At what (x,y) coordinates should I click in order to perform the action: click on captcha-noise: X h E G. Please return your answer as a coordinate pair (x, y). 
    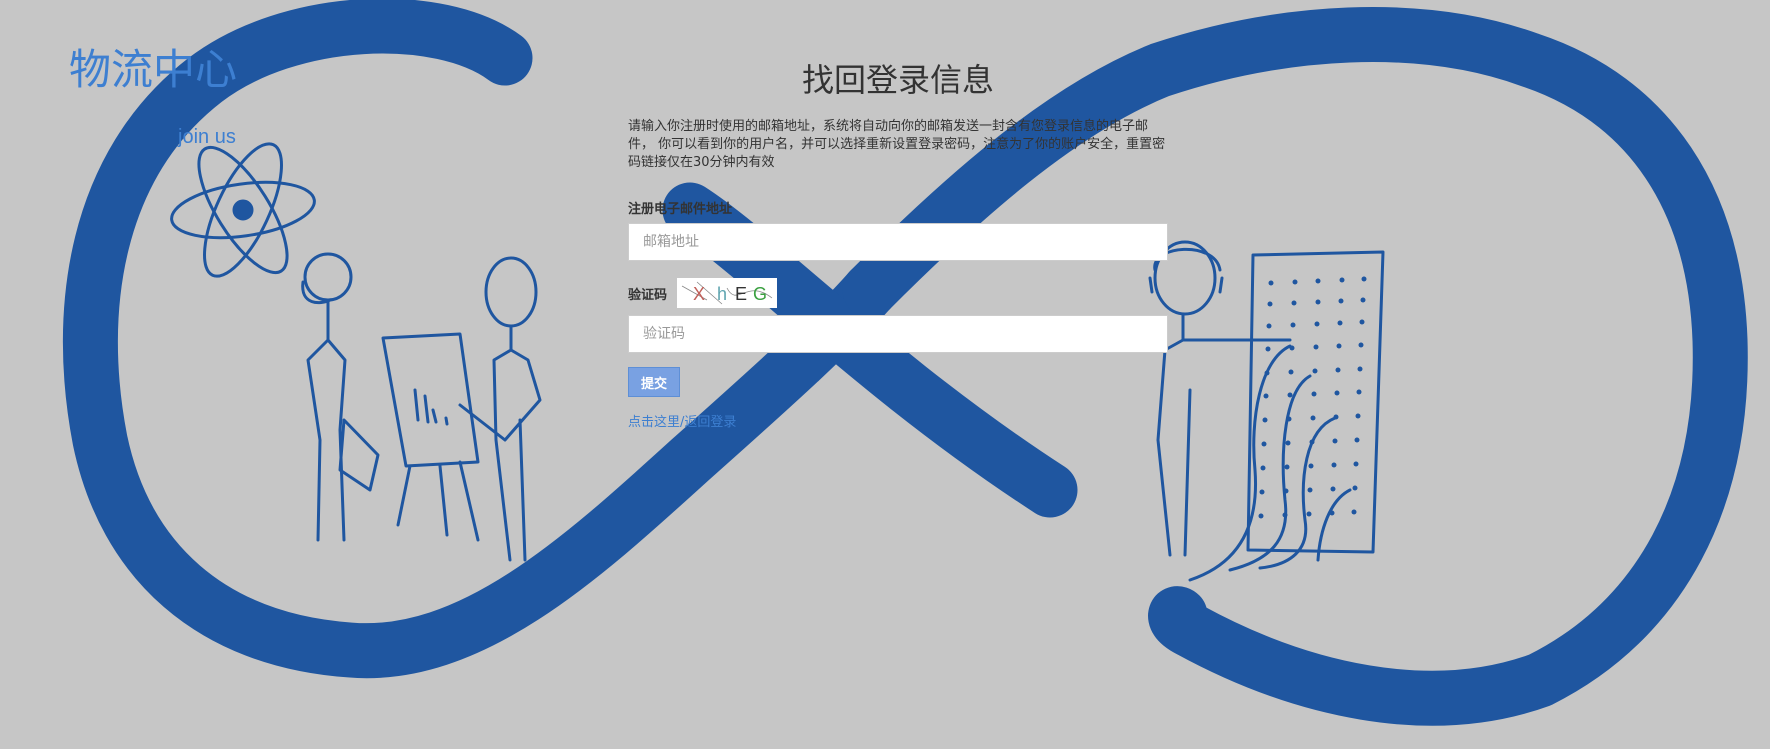
    Looking at the image, I should click on (727, 293).